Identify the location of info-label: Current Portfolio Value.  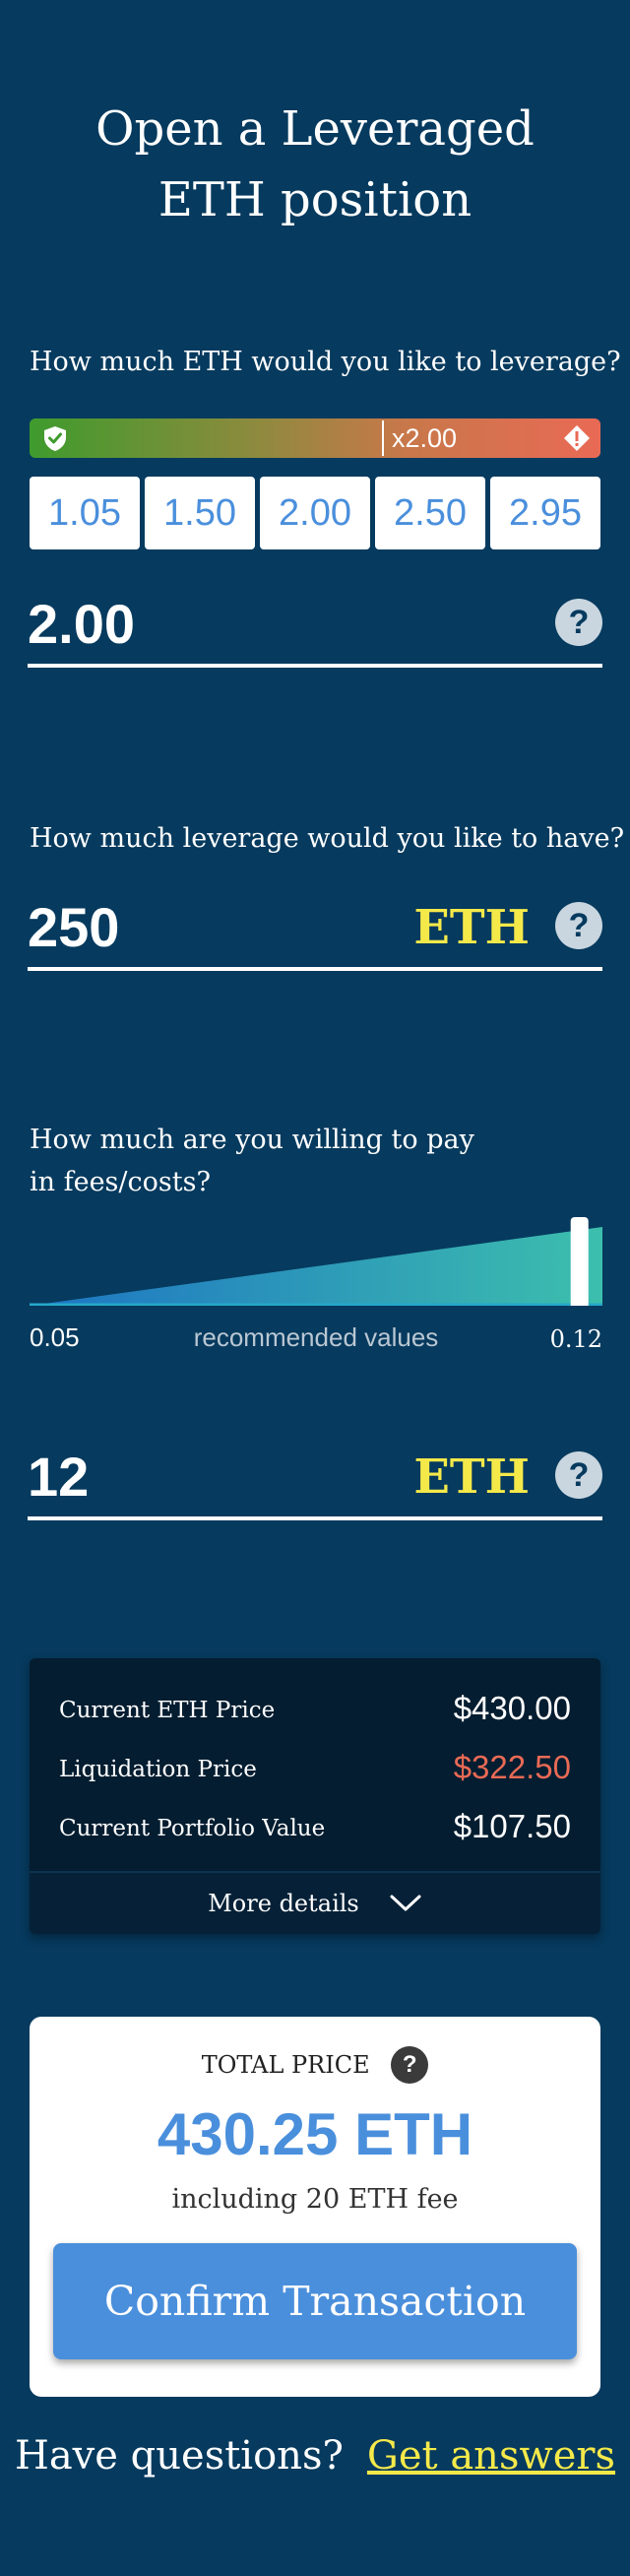
(192, 1828).